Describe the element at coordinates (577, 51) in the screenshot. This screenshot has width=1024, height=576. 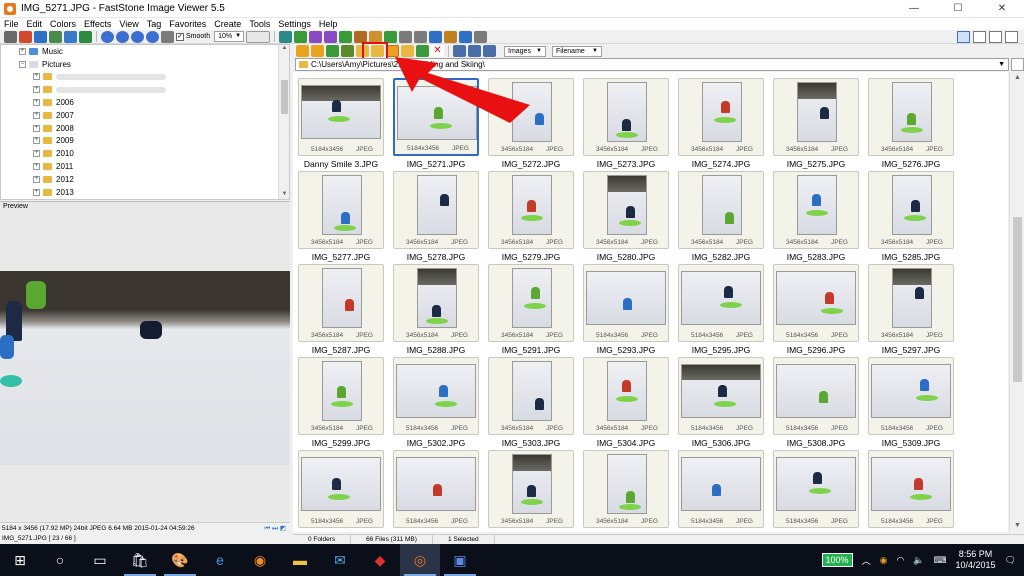
I see `sort-combo: Filename ▼` at that location.